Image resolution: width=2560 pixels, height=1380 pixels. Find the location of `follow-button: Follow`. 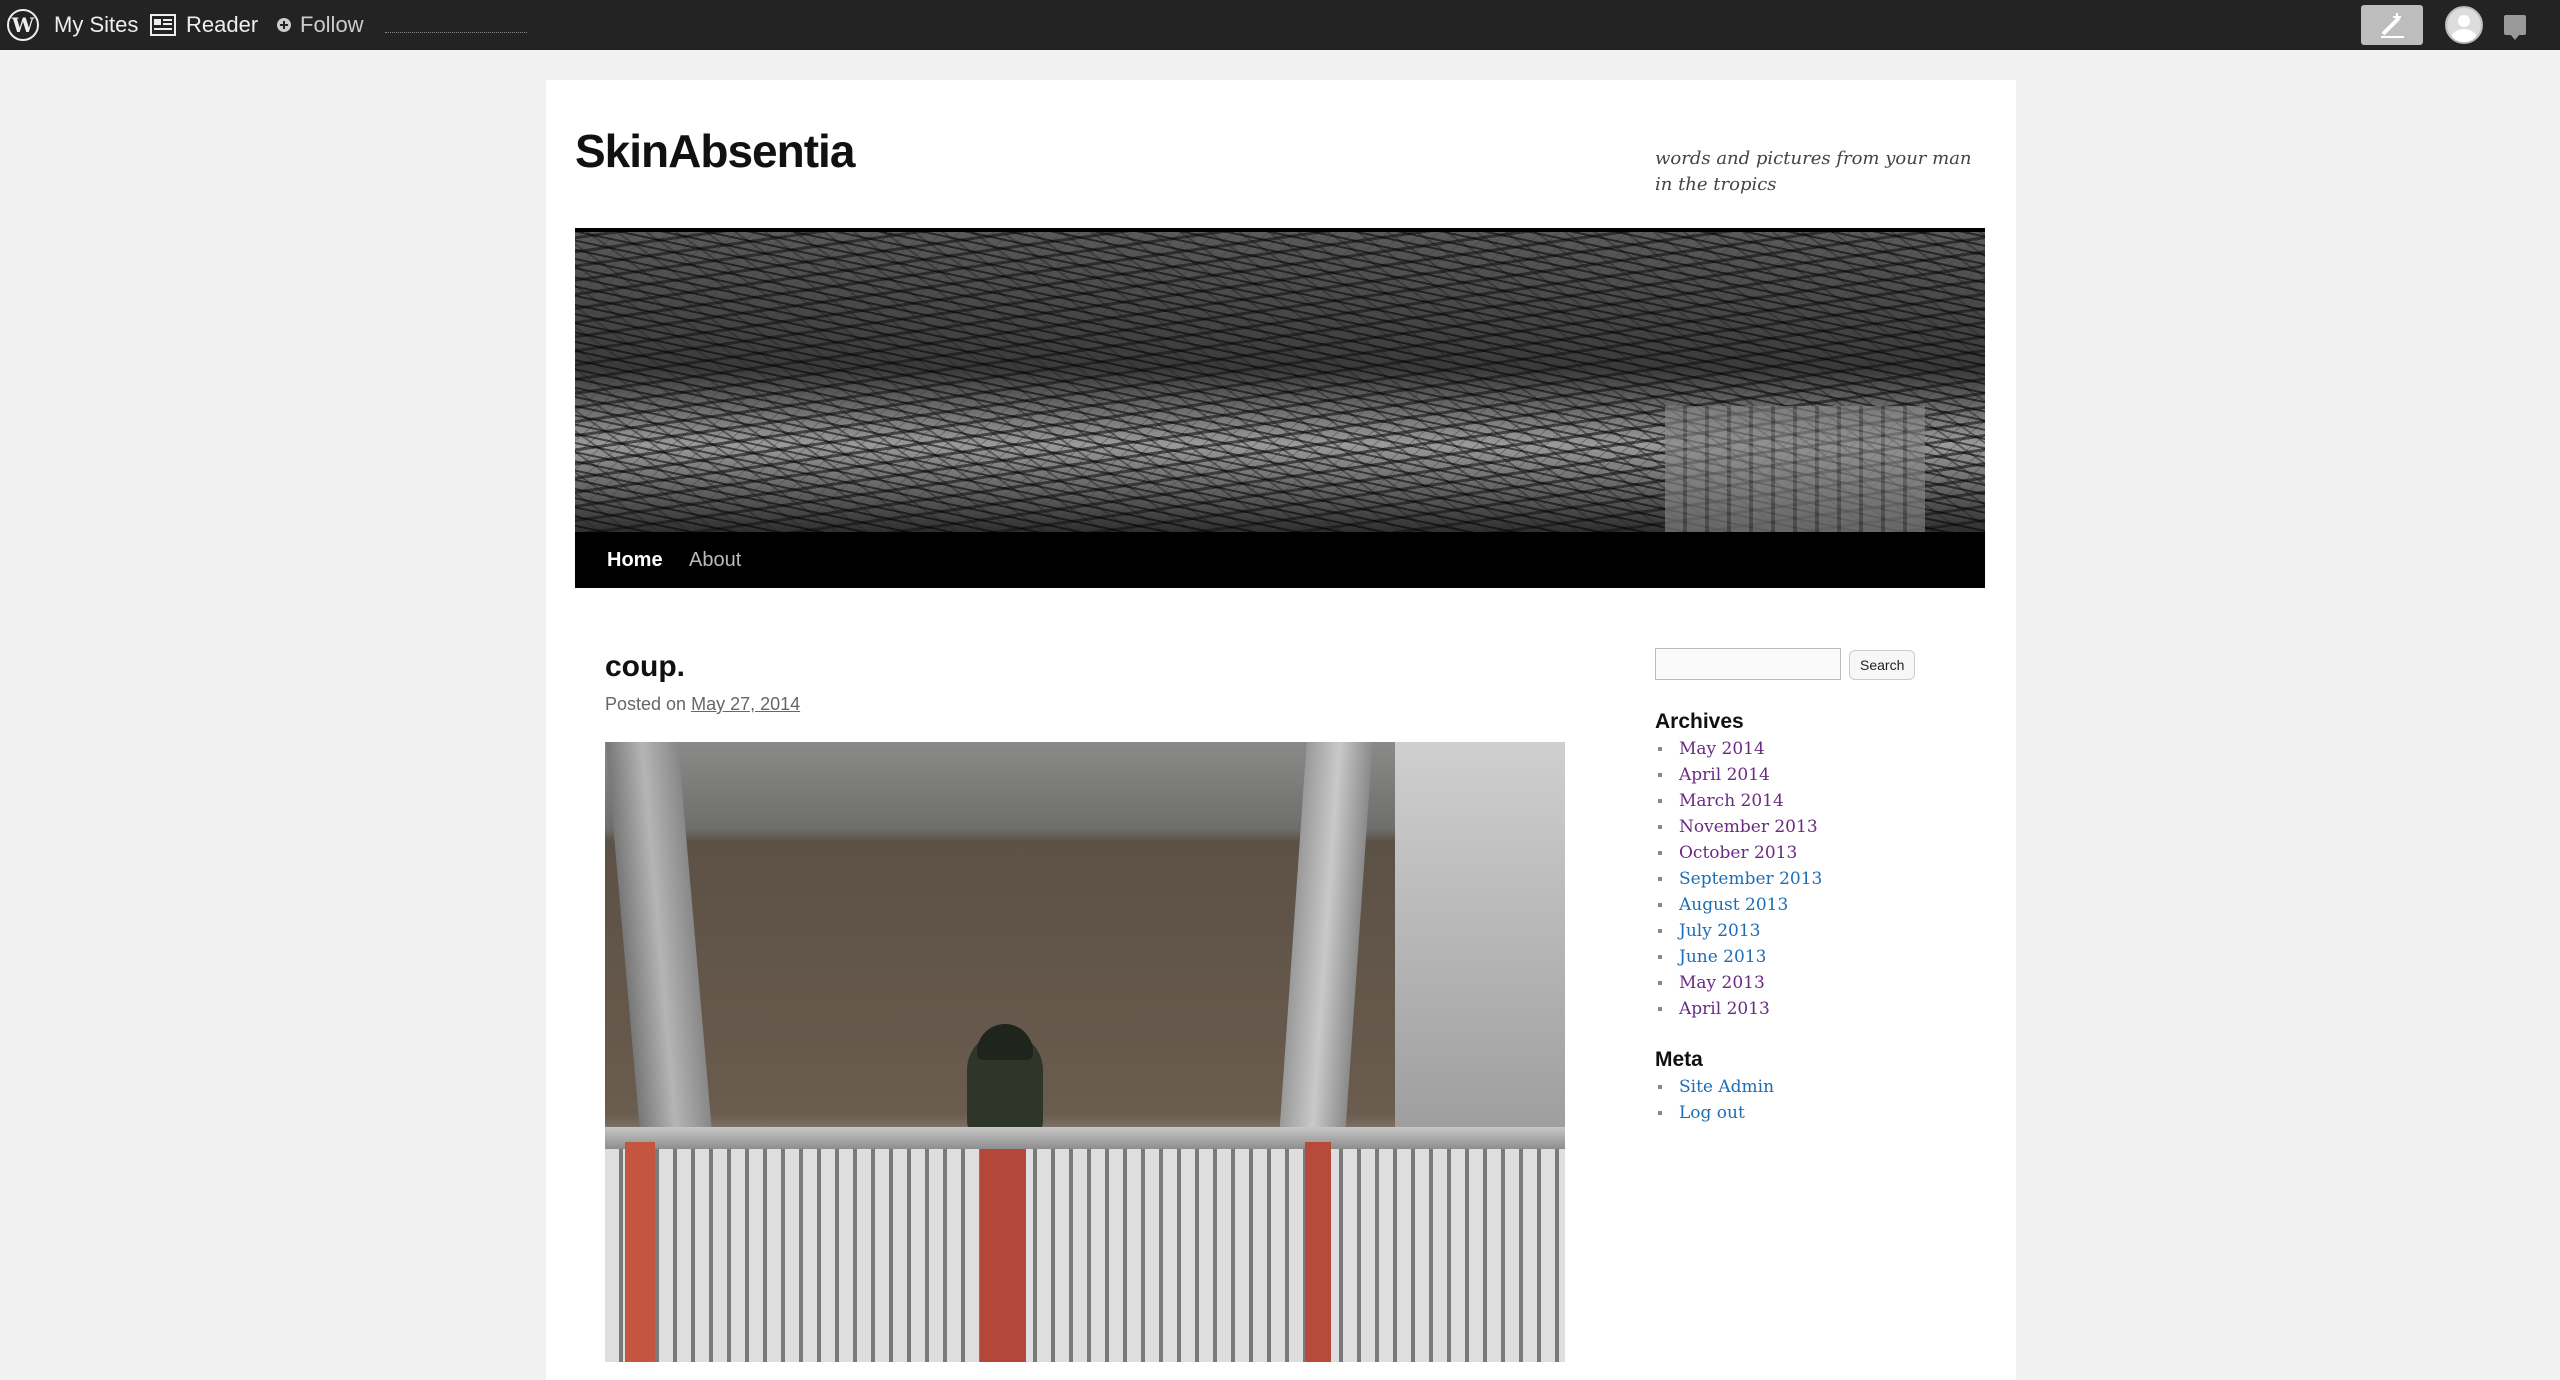

follow-button: Follow is located at coordinates (320, 25).